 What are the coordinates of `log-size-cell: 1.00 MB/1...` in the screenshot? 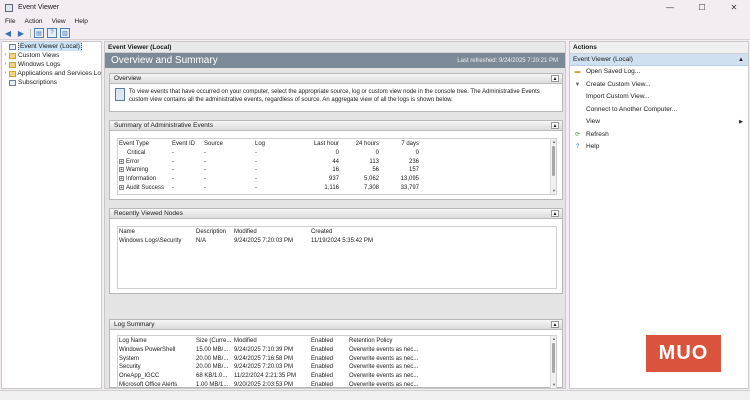 It's located at (212, 384).